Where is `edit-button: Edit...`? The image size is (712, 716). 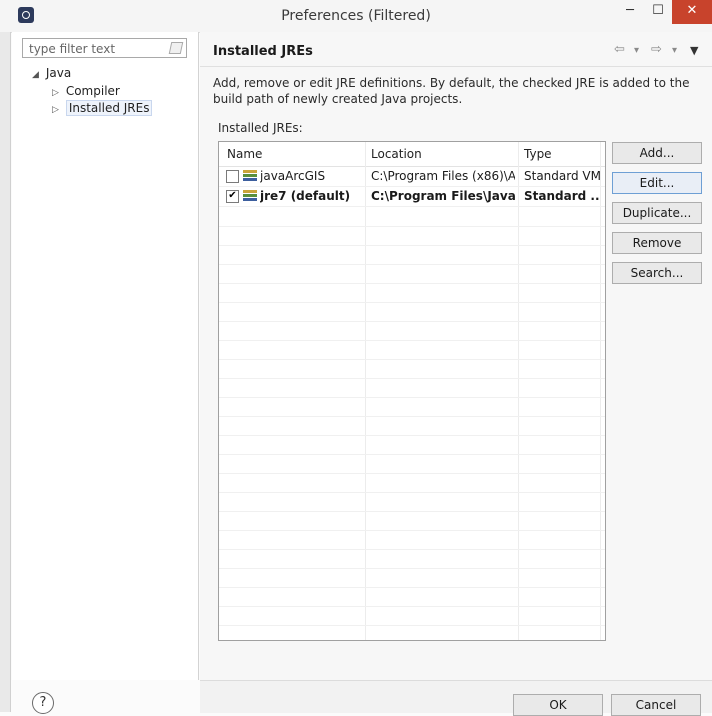
edit-button: Edit... is located at coordinates (657, 183).